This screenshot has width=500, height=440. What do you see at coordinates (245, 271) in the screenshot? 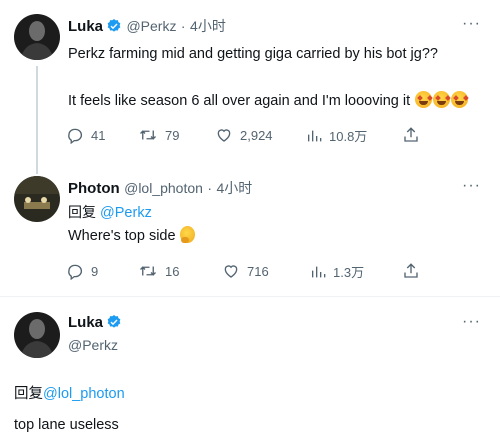
I see `tweet2-like-button: 716` at bounding box center [245, 271].